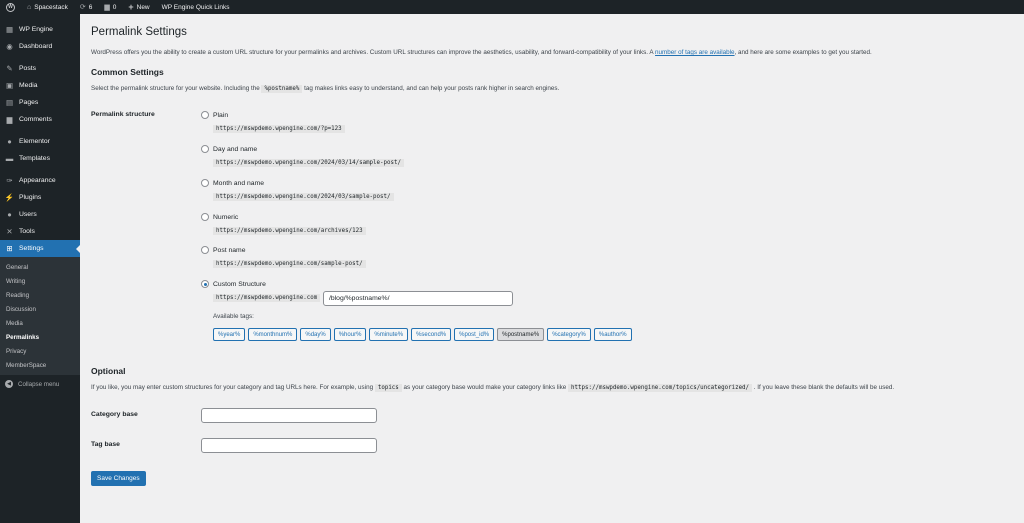 The width and height of the screenshot is (1024, 523). What do you see at coordinates (474, 334) in the screenshot?
I see `tag-post-id-button: %post_id%` at bounding box center [474, 334].